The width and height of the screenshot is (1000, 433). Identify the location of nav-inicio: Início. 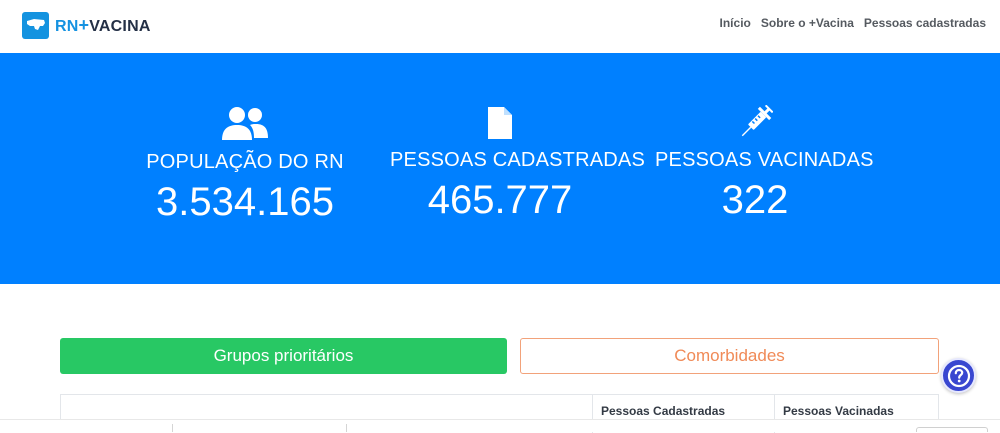
(735, 23).